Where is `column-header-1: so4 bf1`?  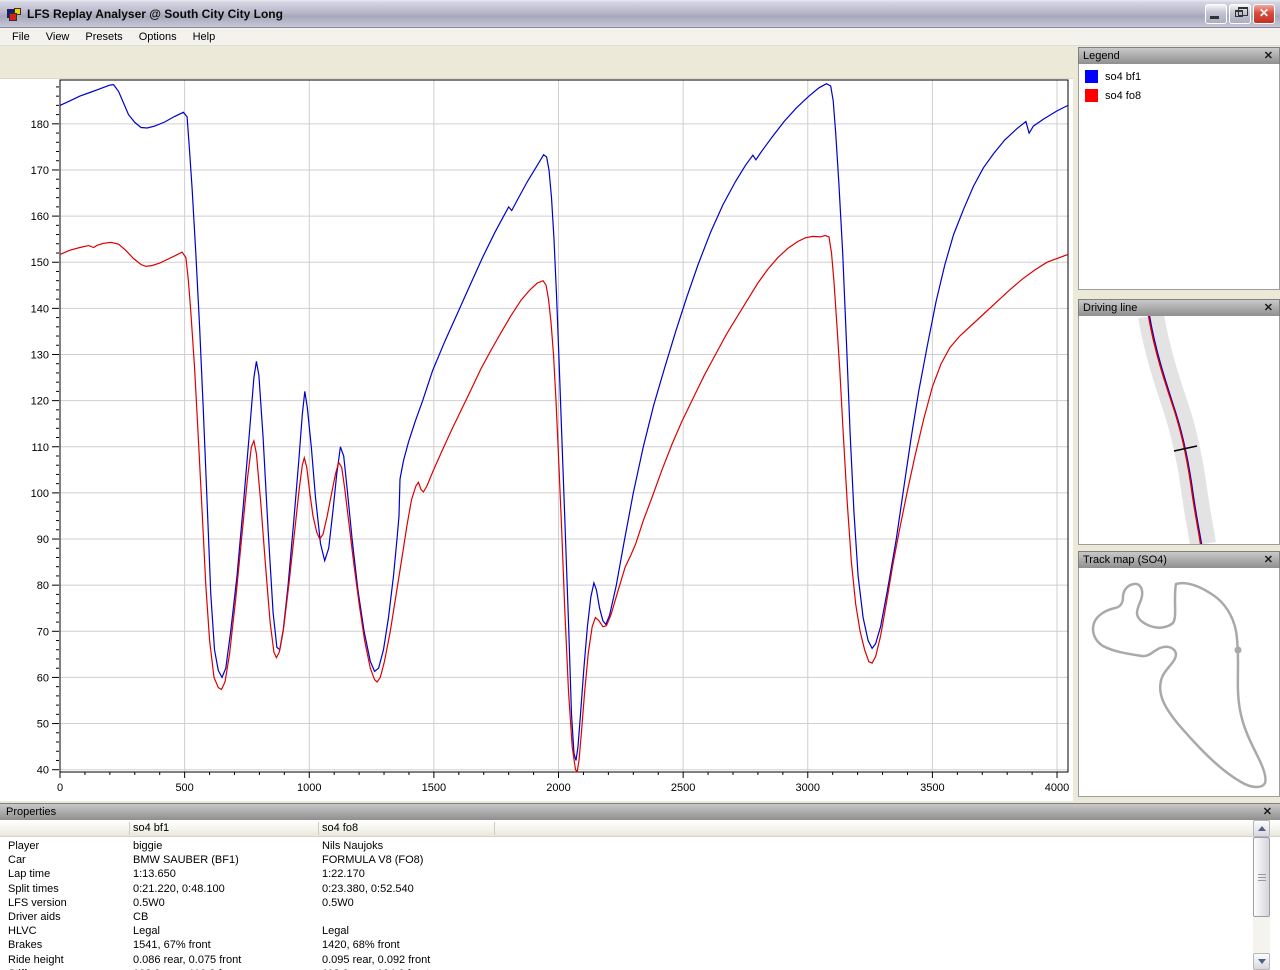 column-header-1: so4 bf1 is located at coordinates (151, 828).